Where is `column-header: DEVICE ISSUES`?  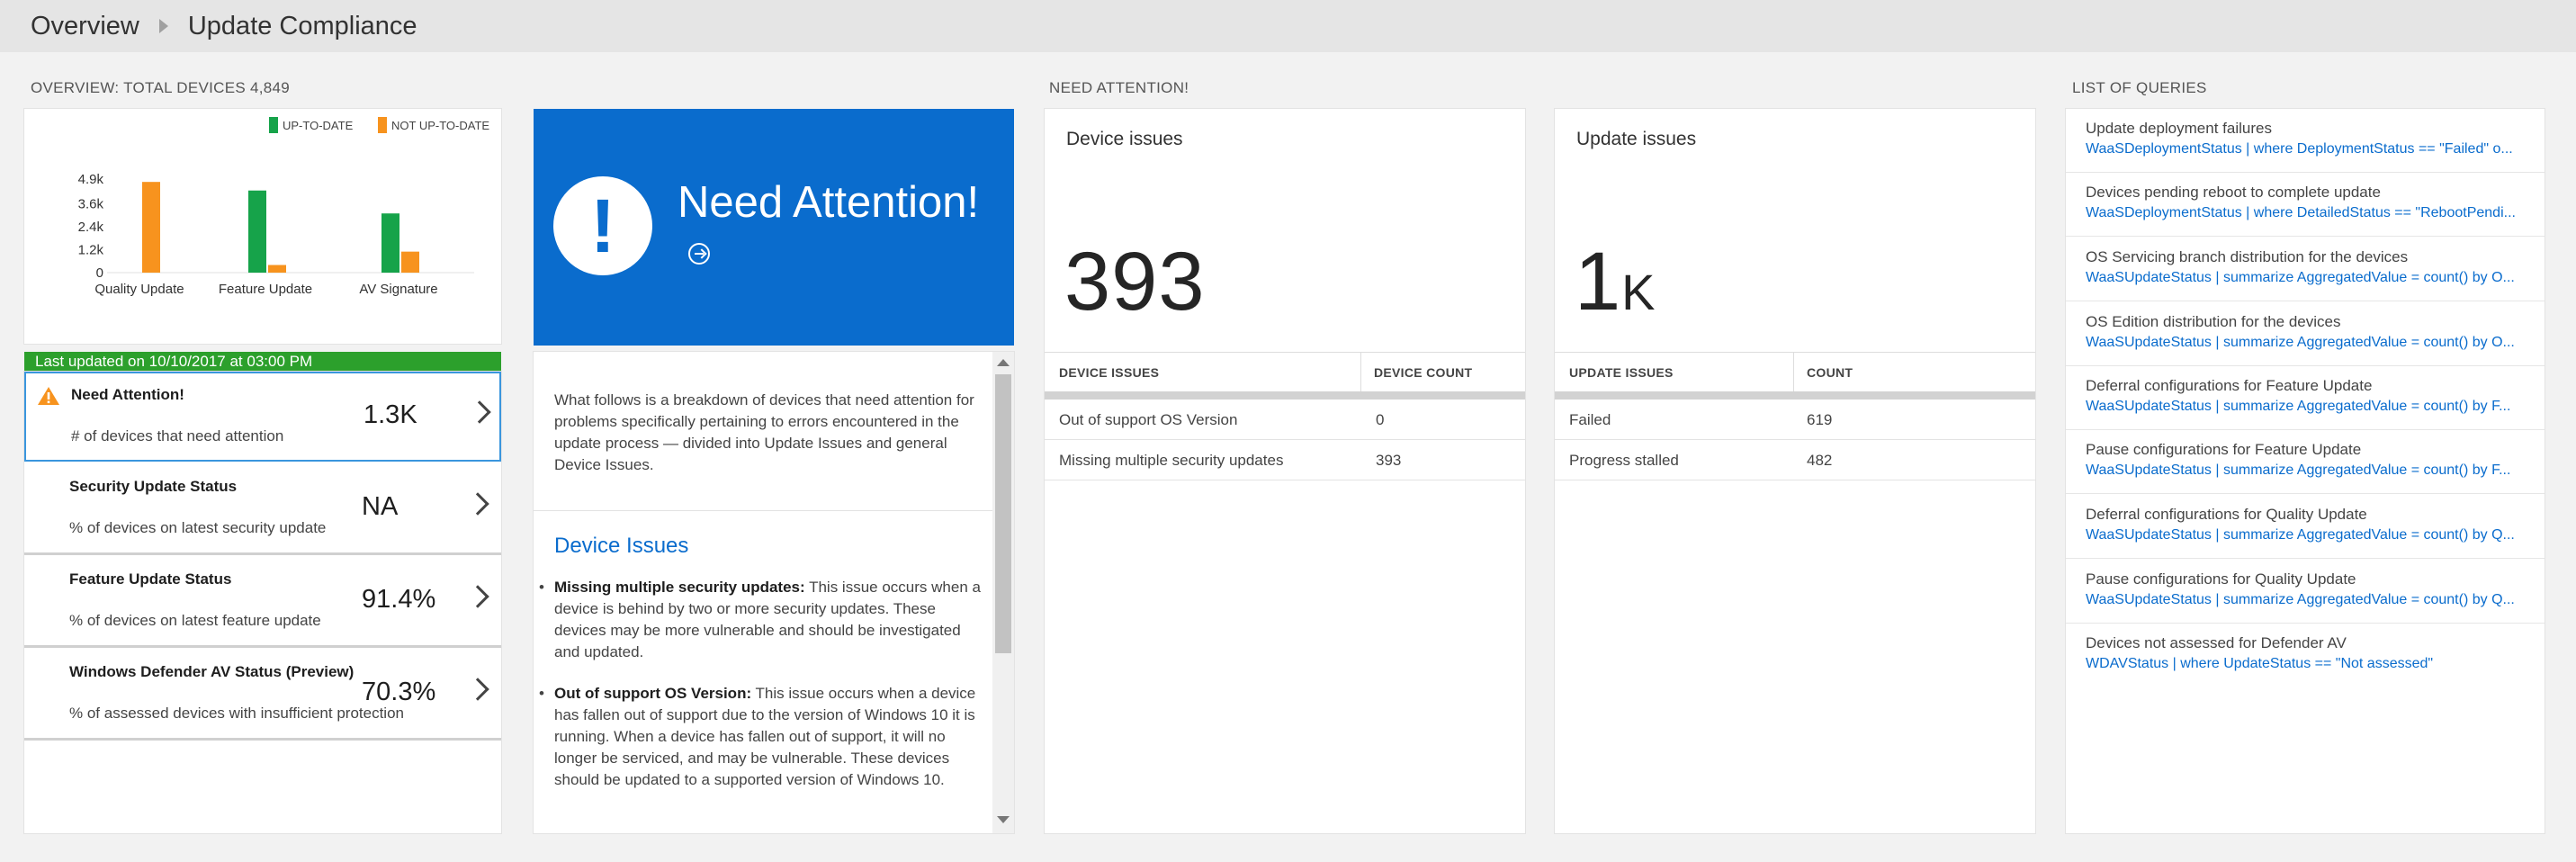 column-header: DEVICE ISSUES is located at coordinates (1109, 372).